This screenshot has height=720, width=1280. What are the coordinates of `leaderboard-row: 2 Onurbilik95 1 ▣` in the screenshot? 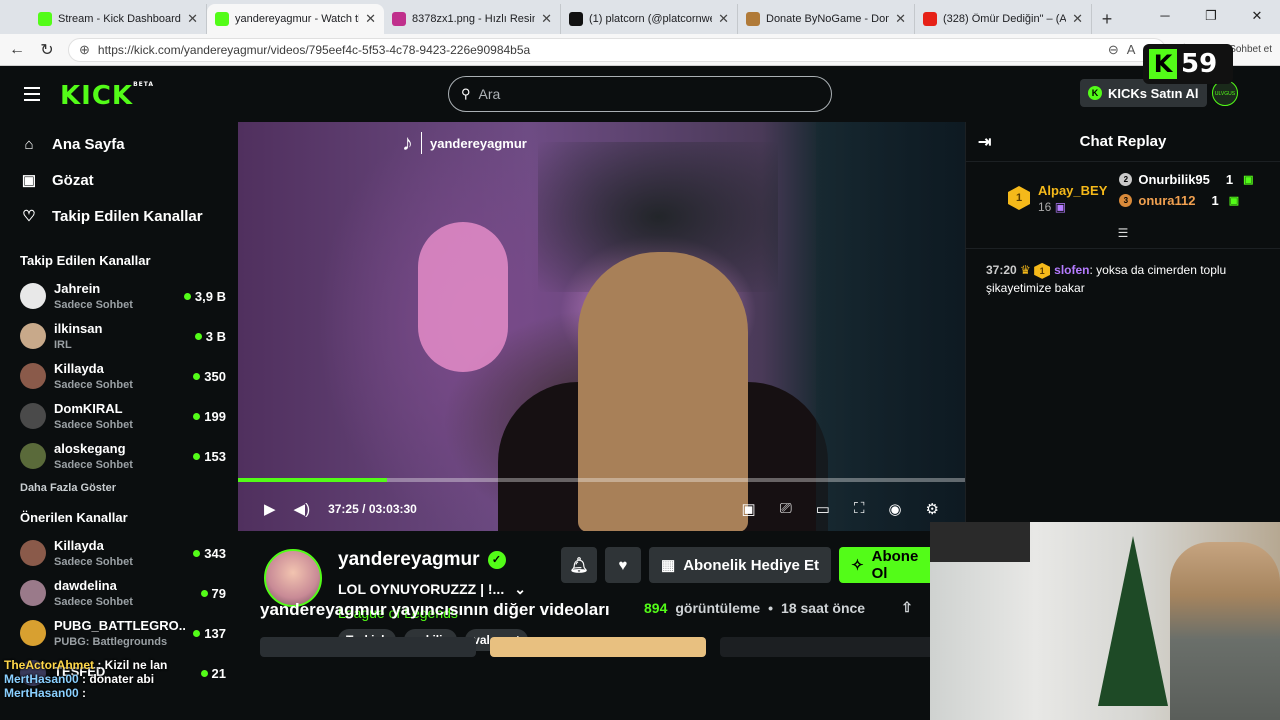 It's located at (1186, 179).